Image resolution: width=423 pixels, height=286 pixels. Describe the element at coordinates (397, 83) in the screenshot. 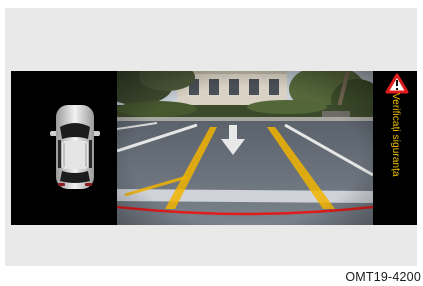

I see `warning-triangle-icon` at that location.